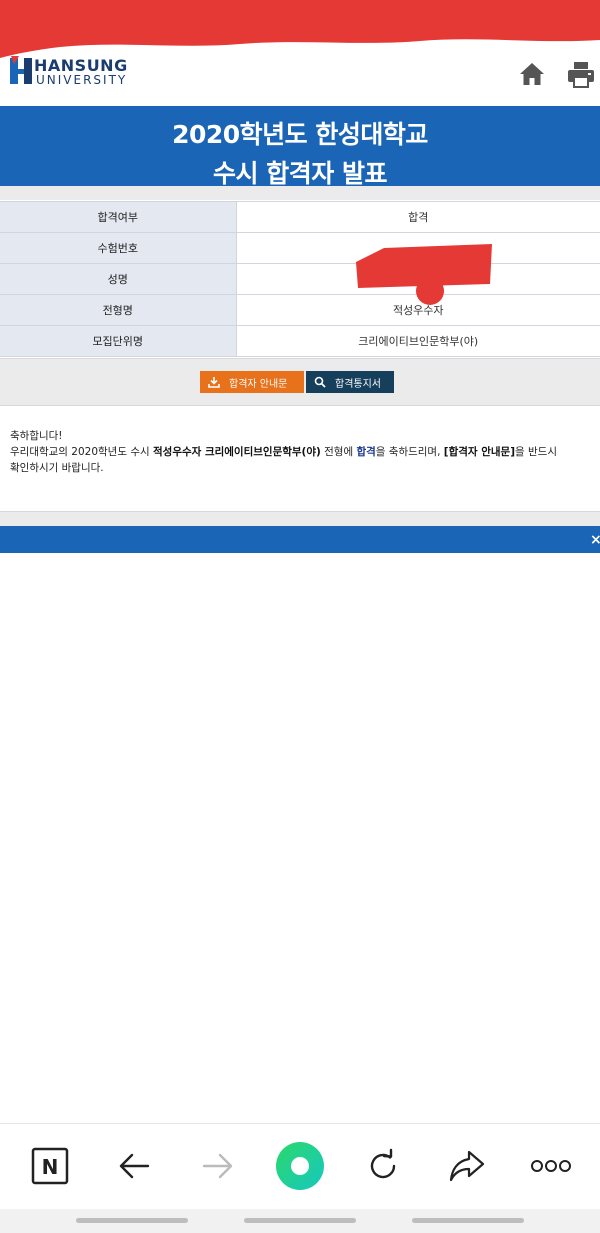 Image resolution: width=600 pixels, height=1233 pixels. I want to click on row-value: 크리에이티브인문학부(야), so click(418, 341).